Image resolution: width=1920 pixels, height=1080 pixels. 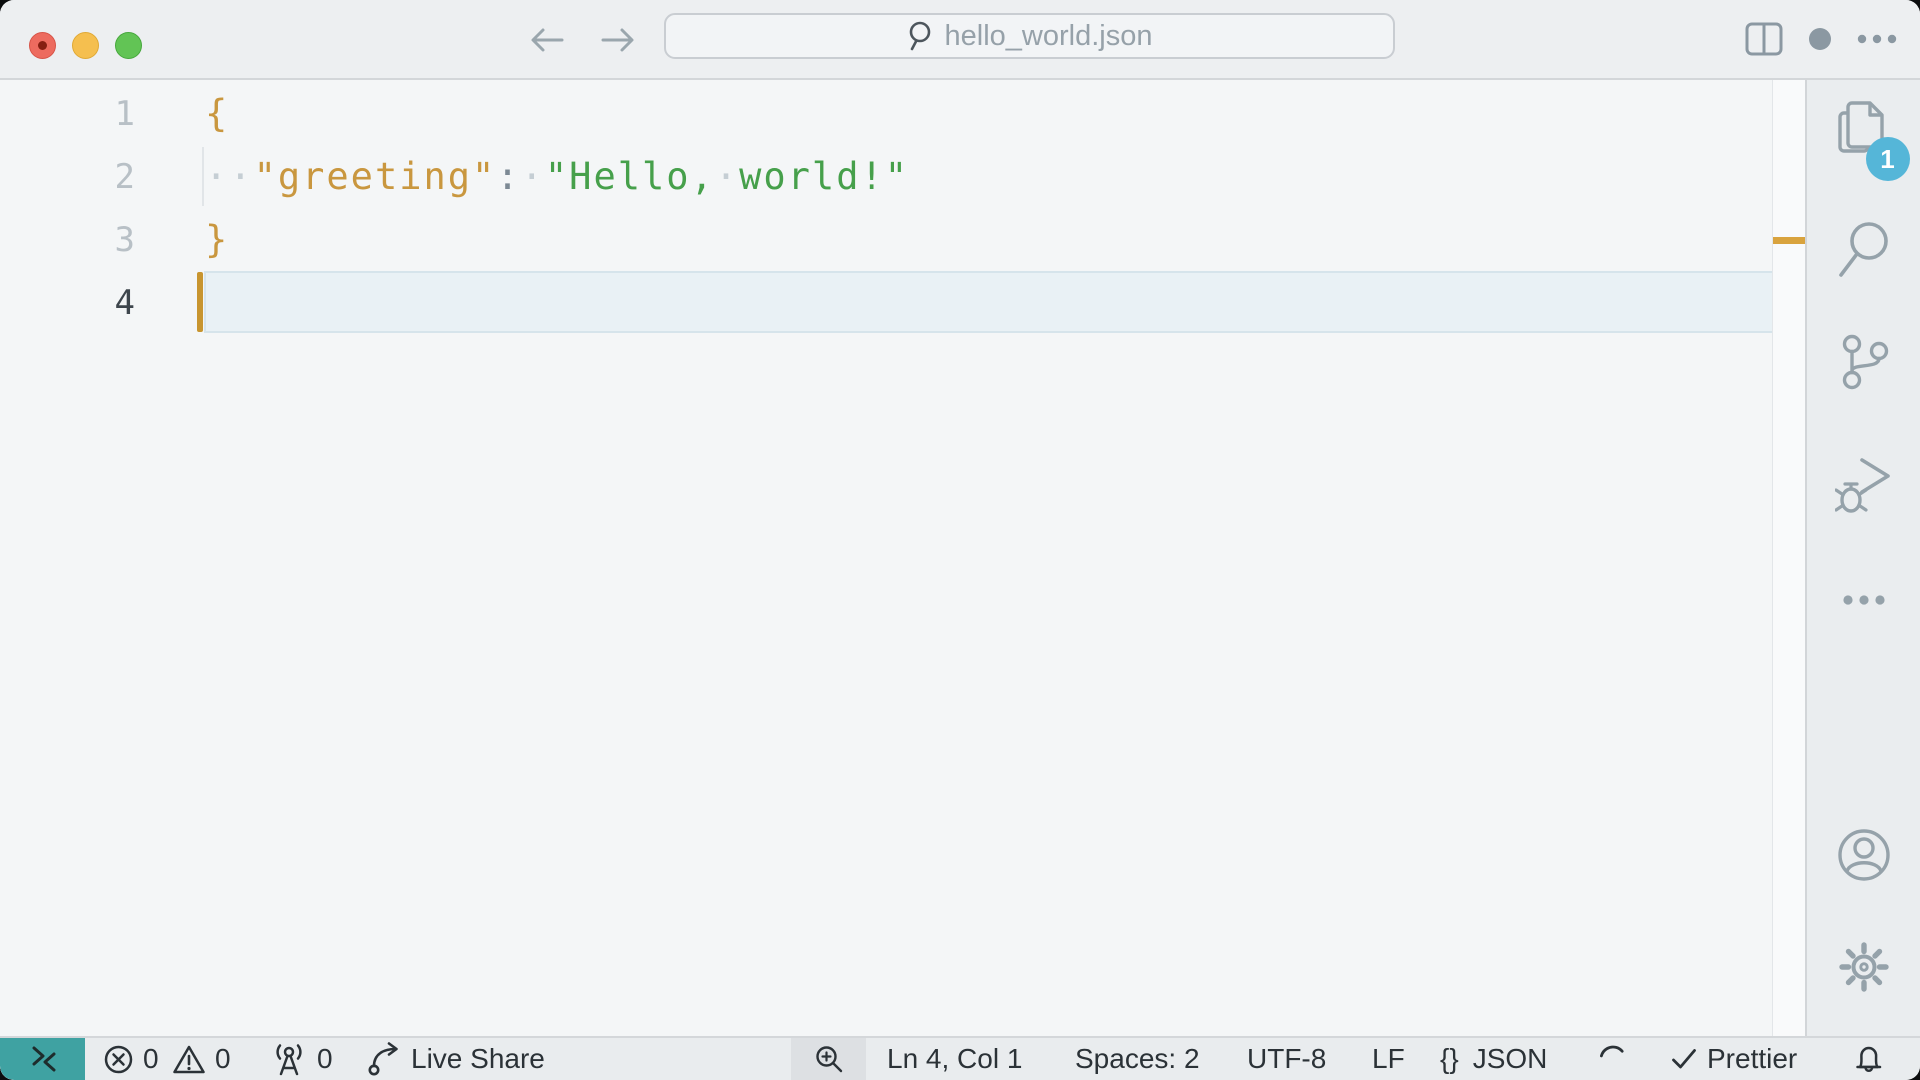 What do you see at coordinates (124, 176) in the screenshot?
I see `line-number: 2` at bounding box center [124, 176].